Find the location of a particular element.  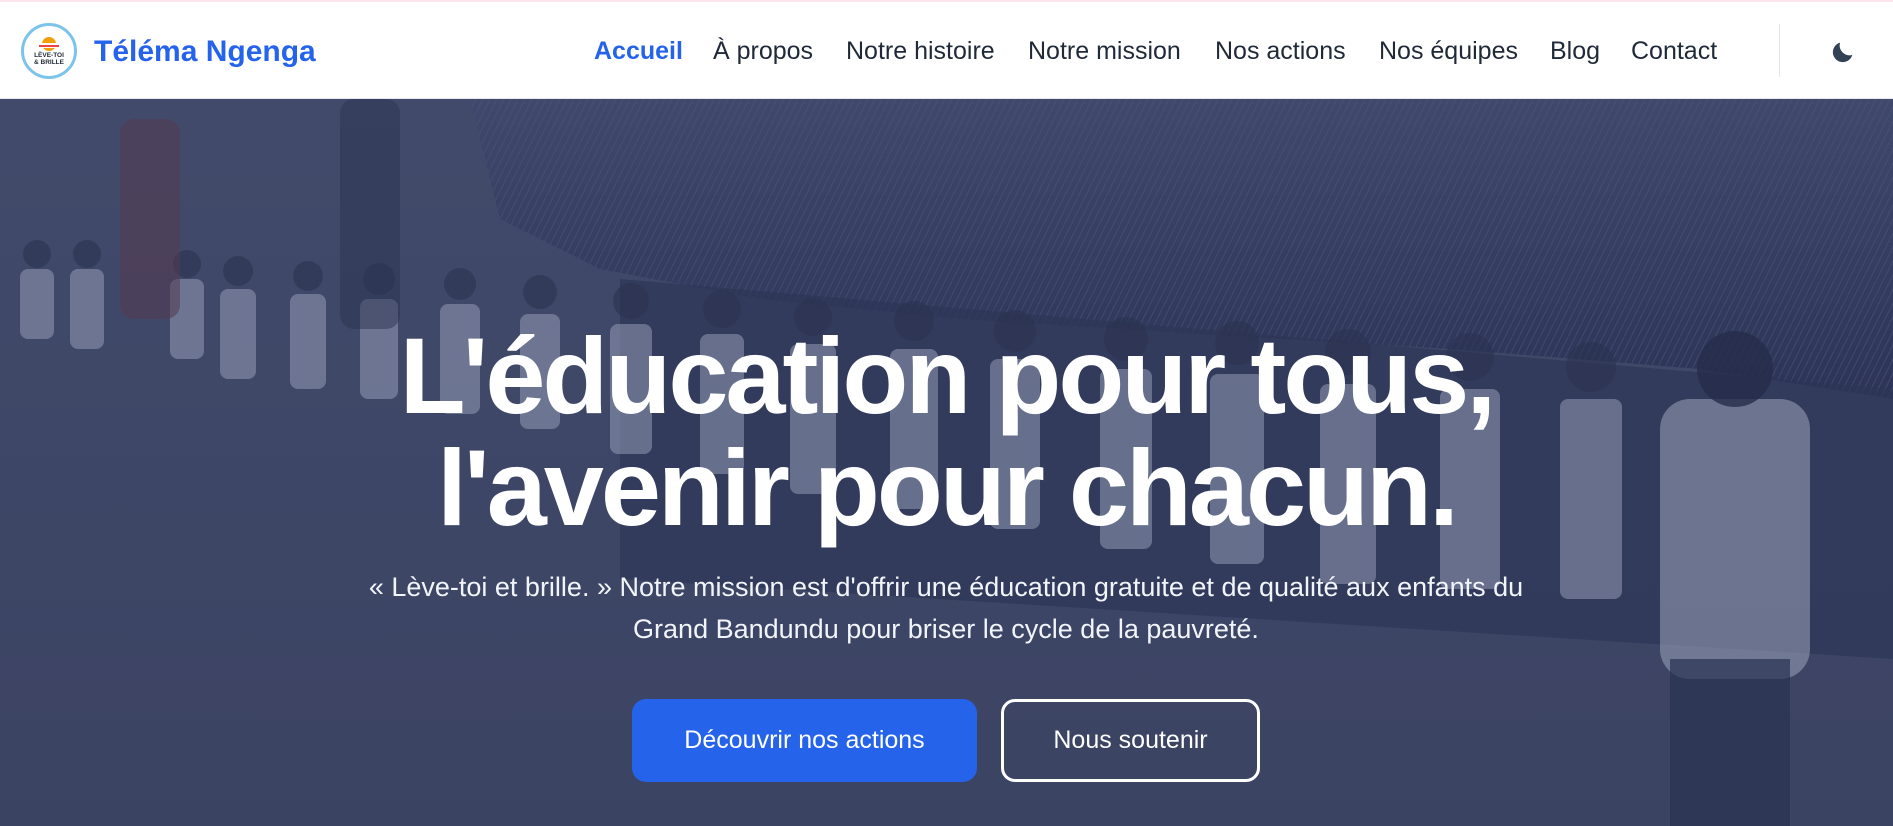

nav-item-notre-histoire: Notre histoire is located at coordinates (920, 51).